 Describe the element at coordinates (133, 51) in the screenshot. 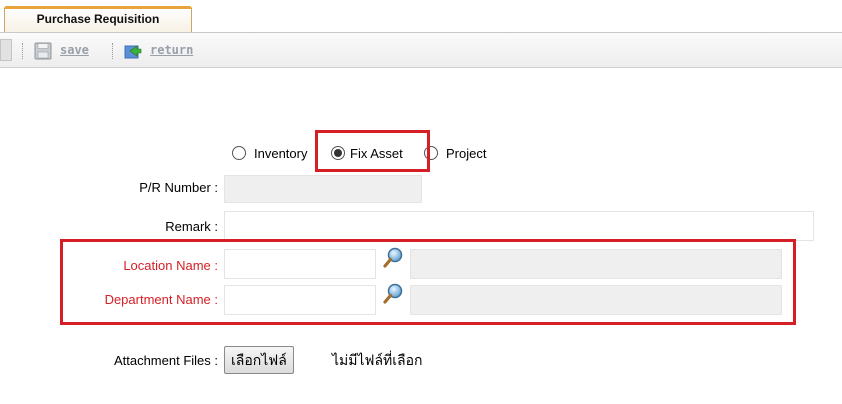

I see `return-arrow-icon` at that location.